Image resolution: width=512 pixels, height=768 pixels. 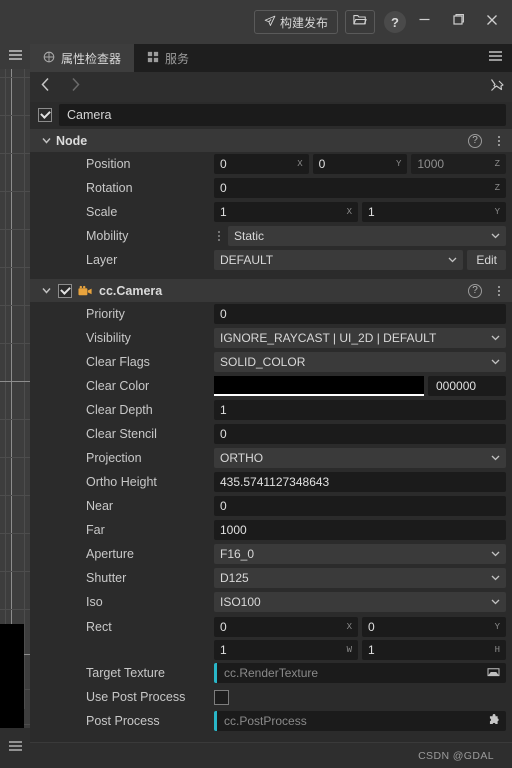 I want to click on property-fields-position: 0 X 0 Y 1000 Z, so click(x=363, y=164).